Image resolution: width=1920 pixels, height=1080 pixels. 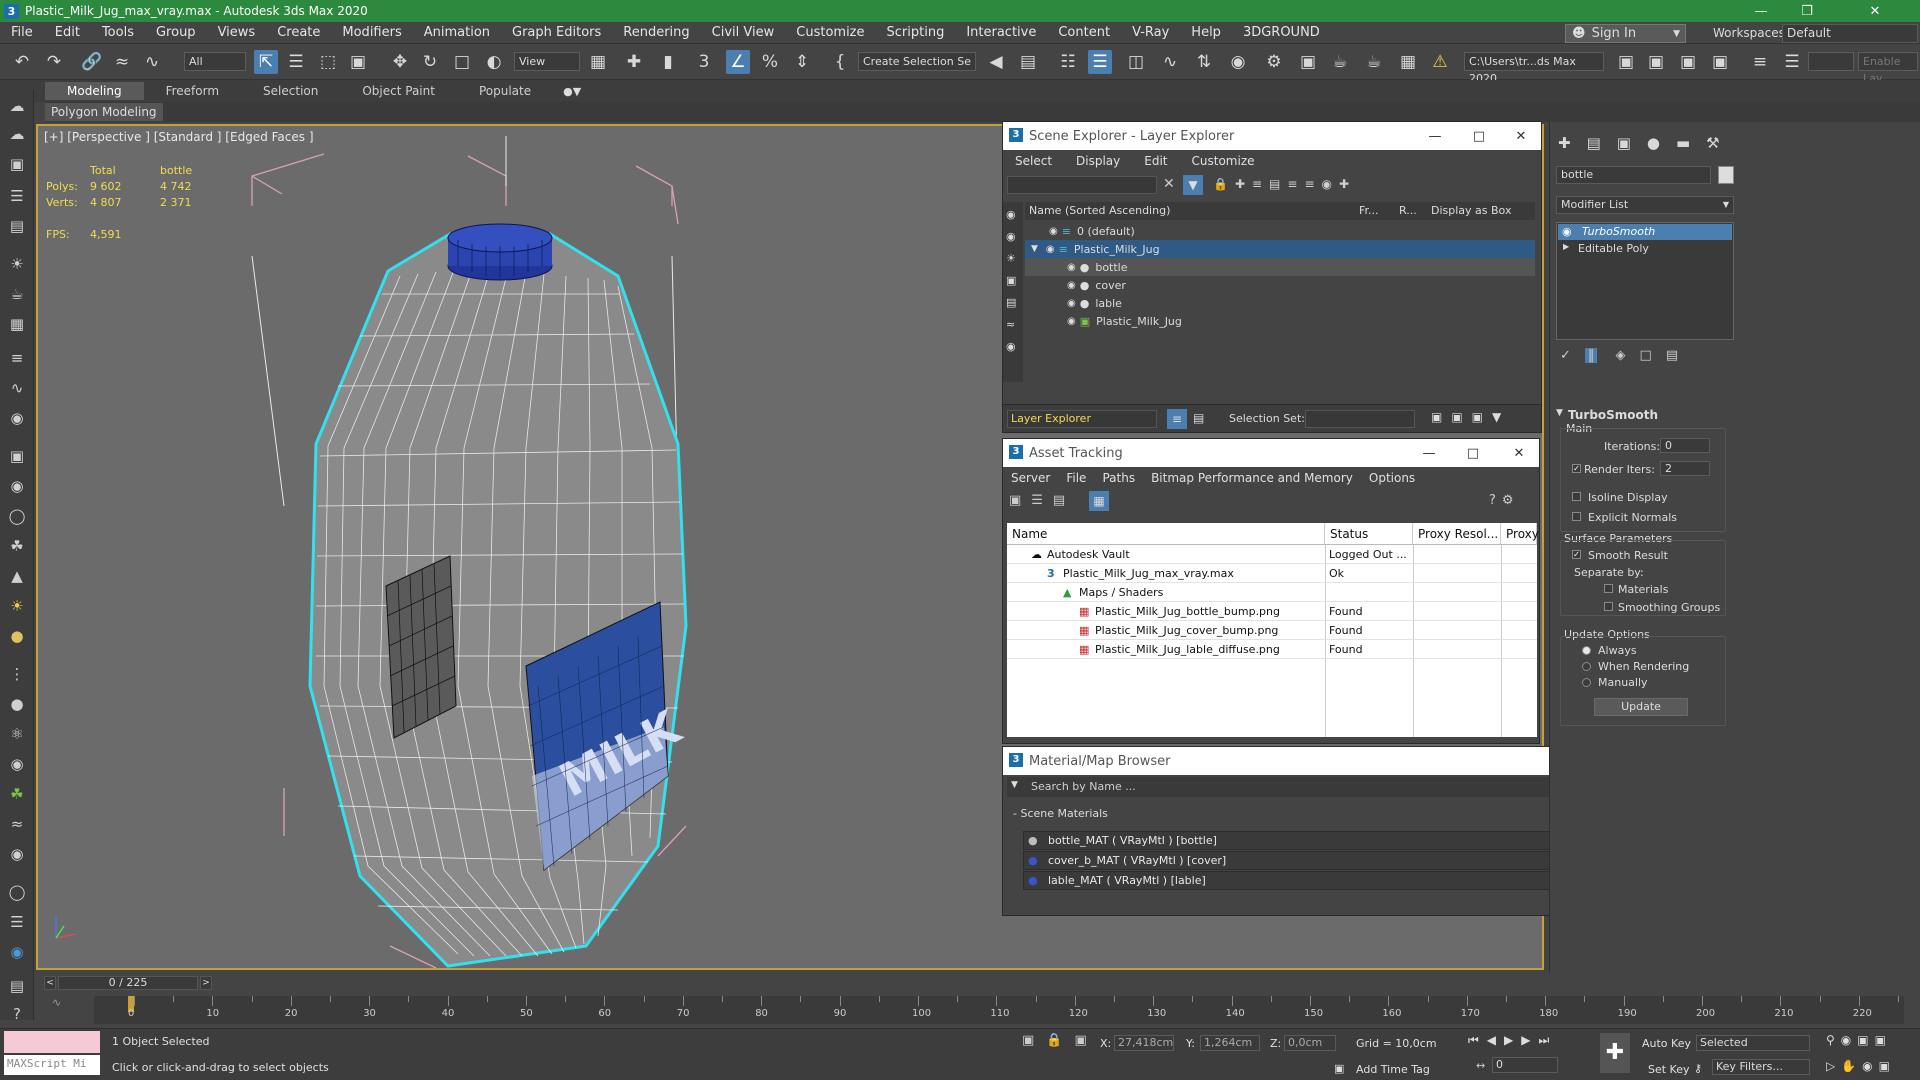 I want to click on object-name-input: bottle, so click(x=1633, y=175).